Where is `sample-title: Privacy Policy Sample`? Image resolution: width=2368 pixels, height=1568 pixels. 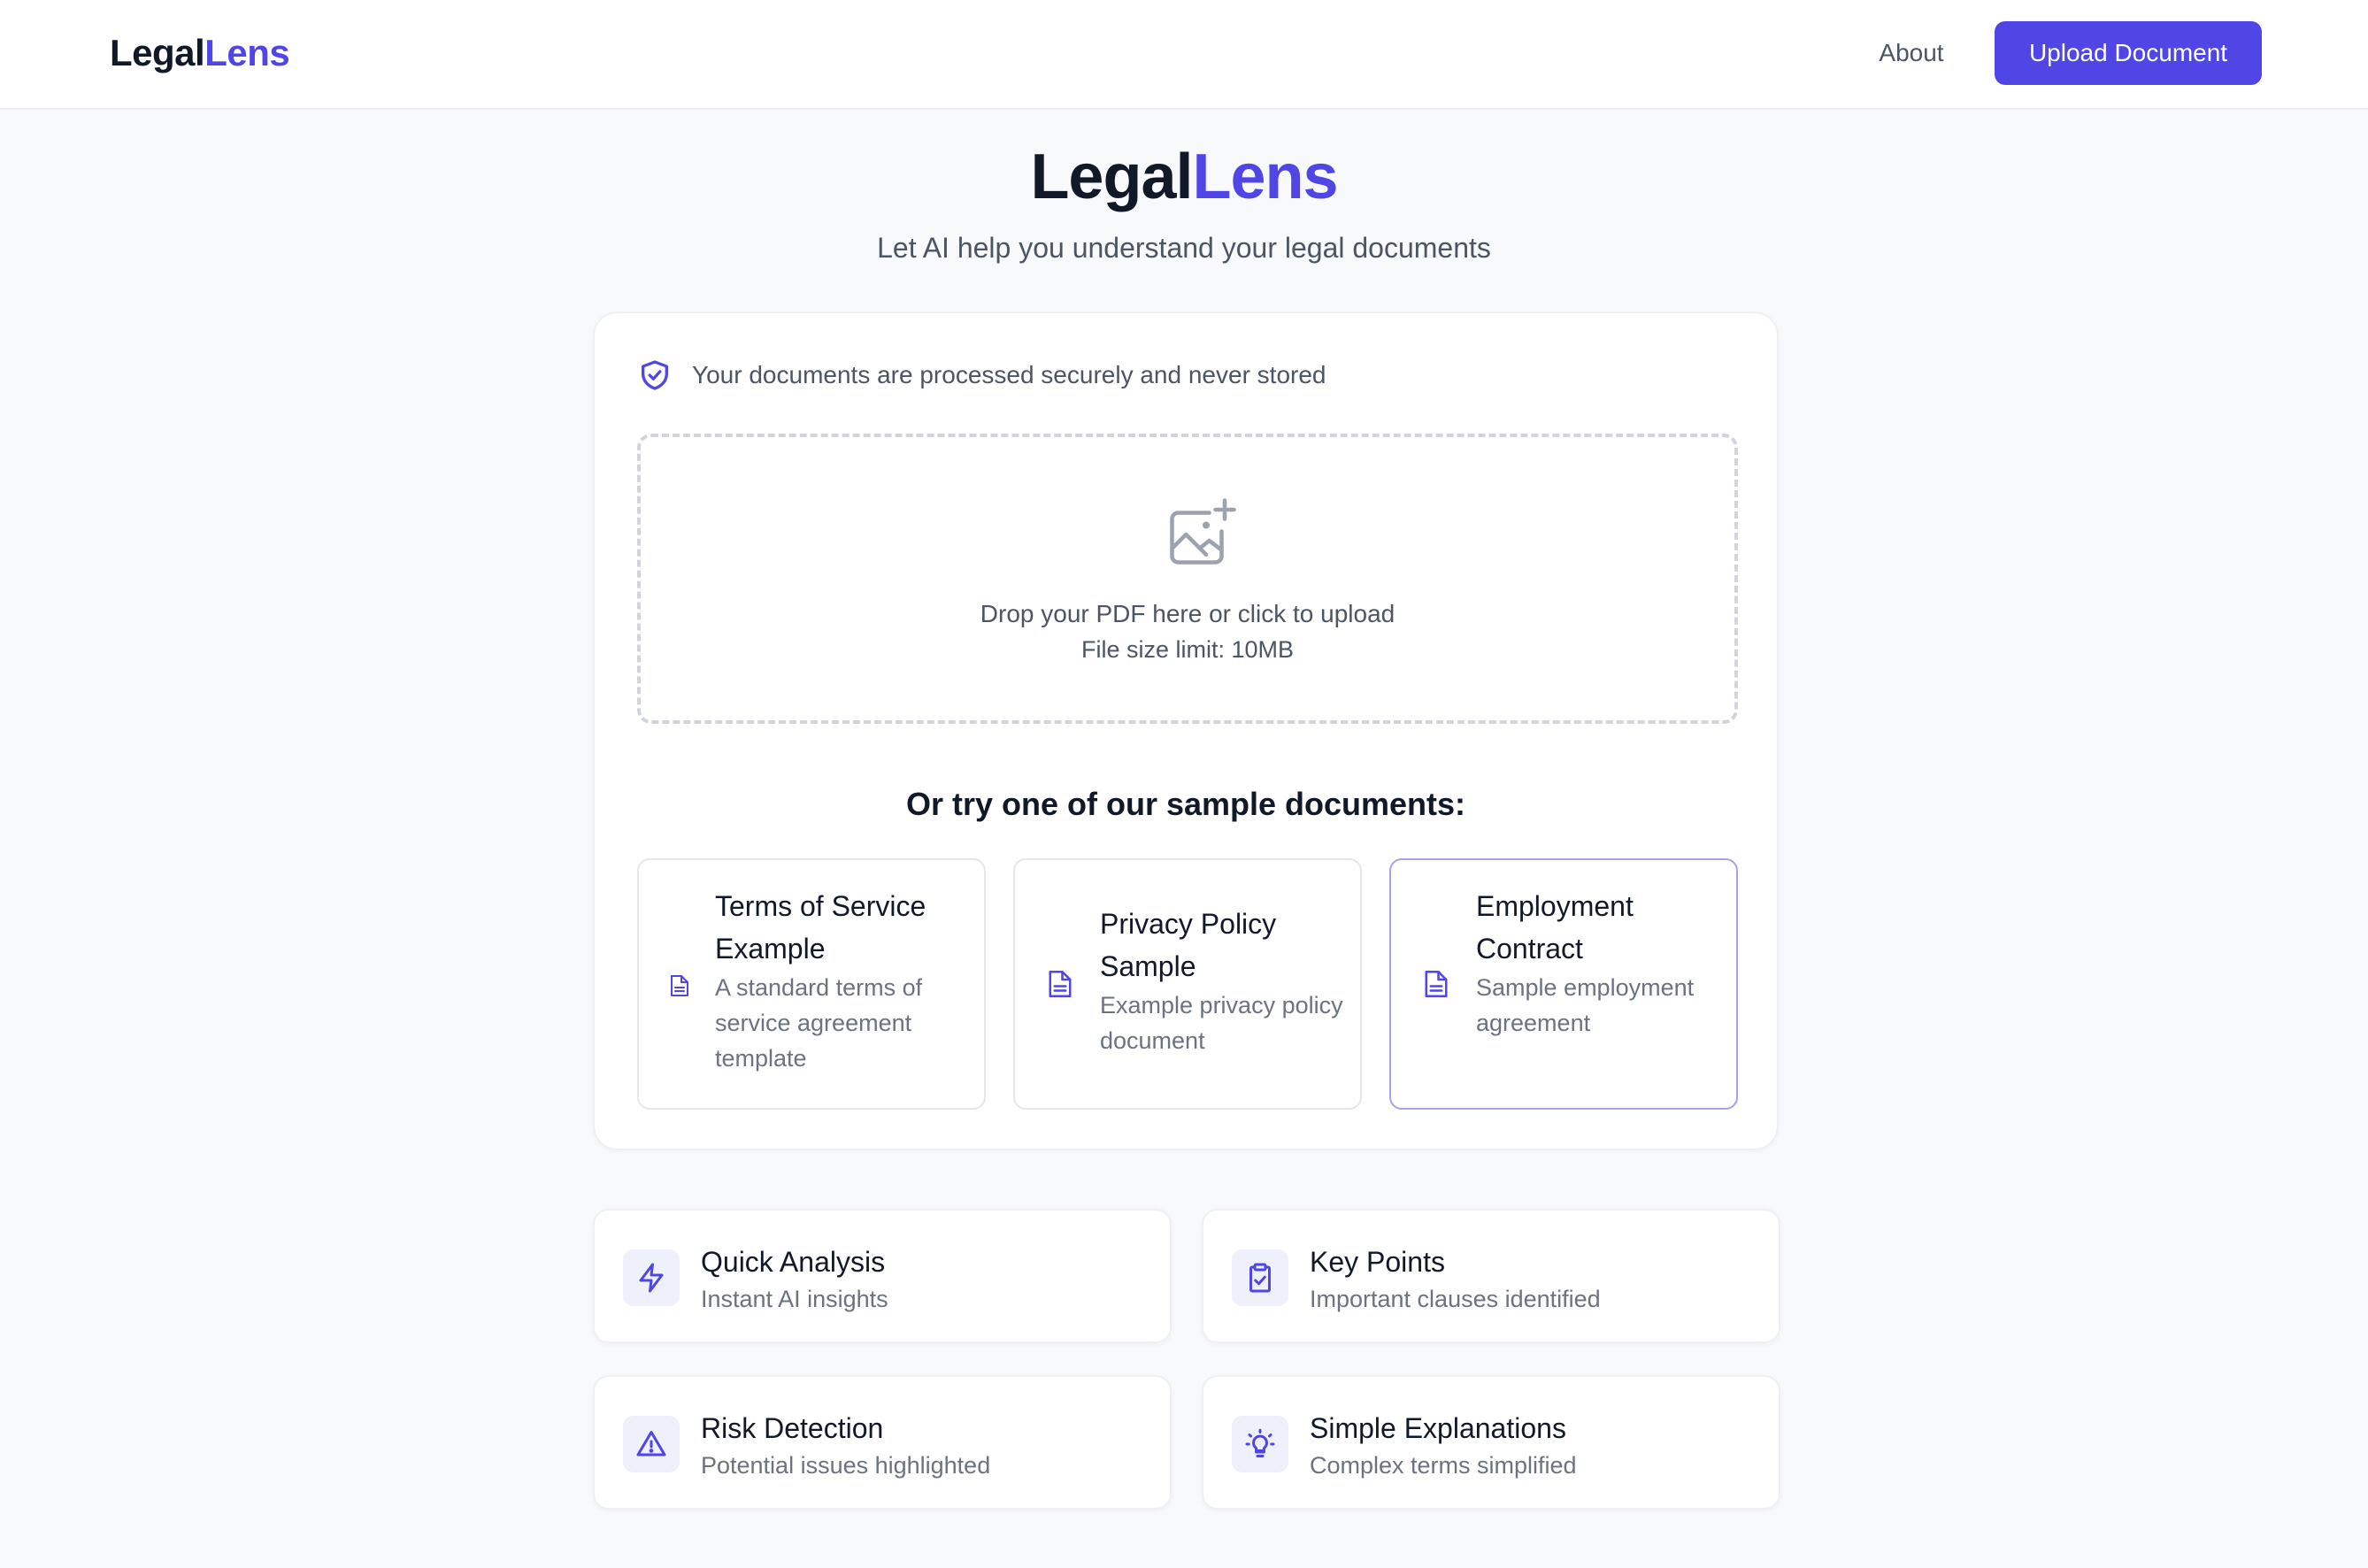
sample-title: Privacy Policy Sample is located at coordinates (1188, 945).